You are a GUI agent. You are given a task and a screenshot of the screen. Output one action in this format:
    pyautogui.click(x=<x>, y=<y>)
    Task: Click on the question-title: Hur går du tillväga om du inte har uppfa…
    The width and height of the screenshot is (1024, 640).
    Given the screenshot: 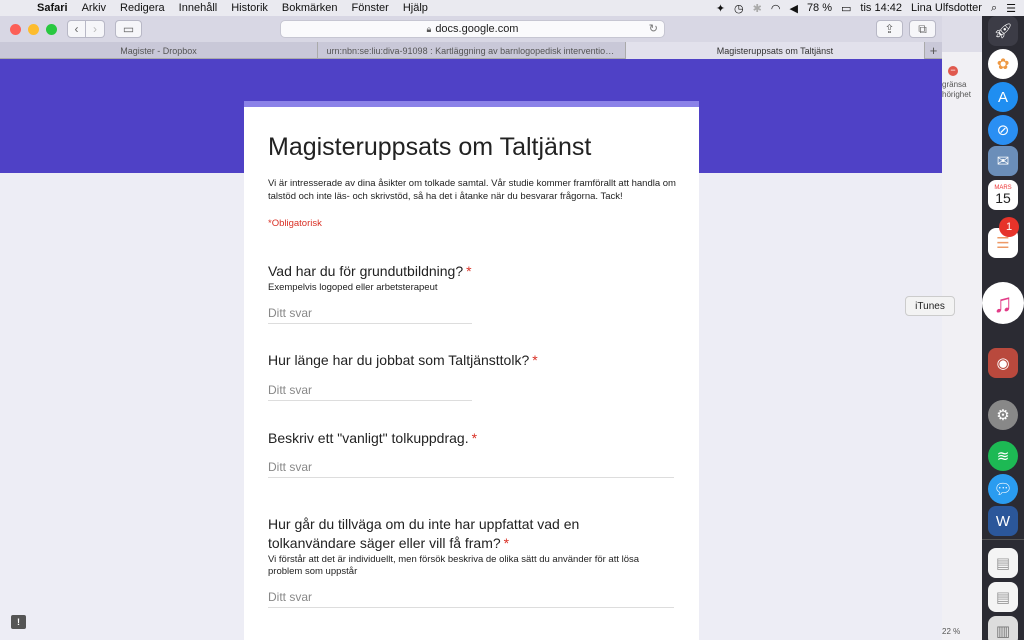 What is the action you would take?
    pyautogui.click(x=424, y=533)
    